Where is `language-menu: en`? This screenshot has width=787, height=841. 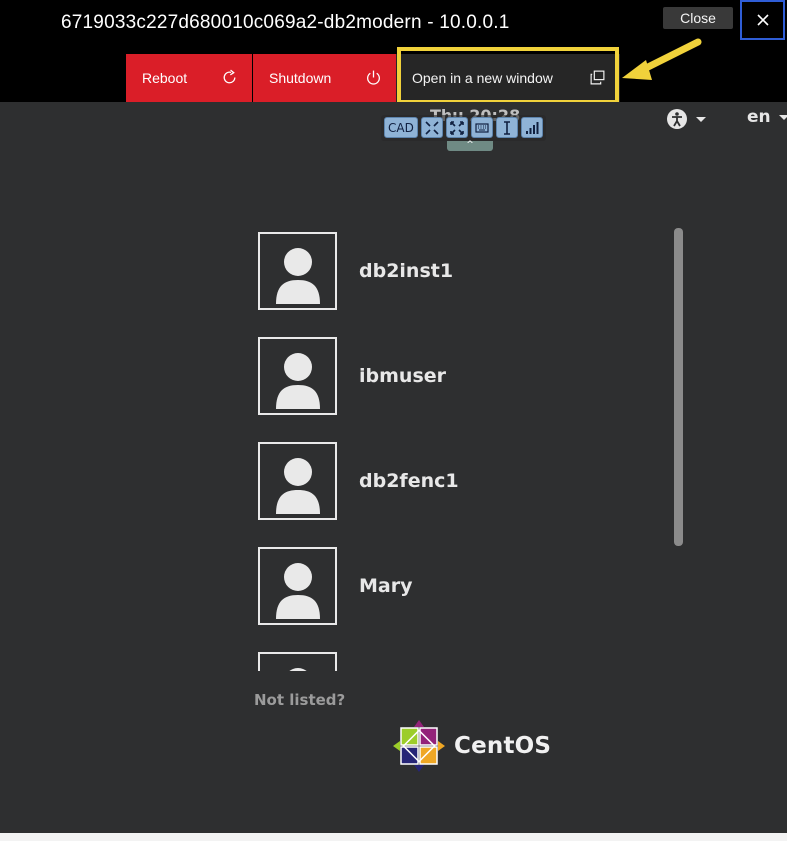
language-menu: en is located at coordinates (767, 117).